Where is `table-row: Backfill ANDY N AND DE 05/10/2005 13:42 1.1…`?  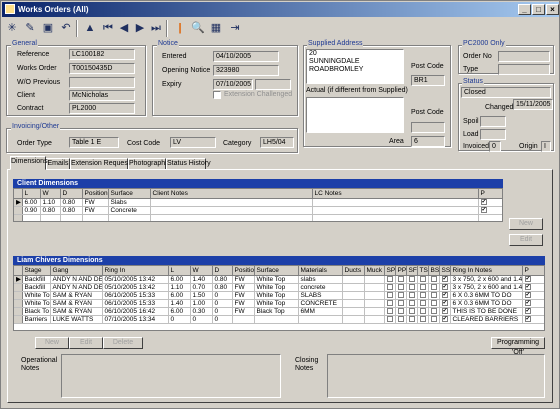
table-row: Backfill ANDY N AND DE 05/10/2005 13:42 1.1… is located at coordinates (279, 287).